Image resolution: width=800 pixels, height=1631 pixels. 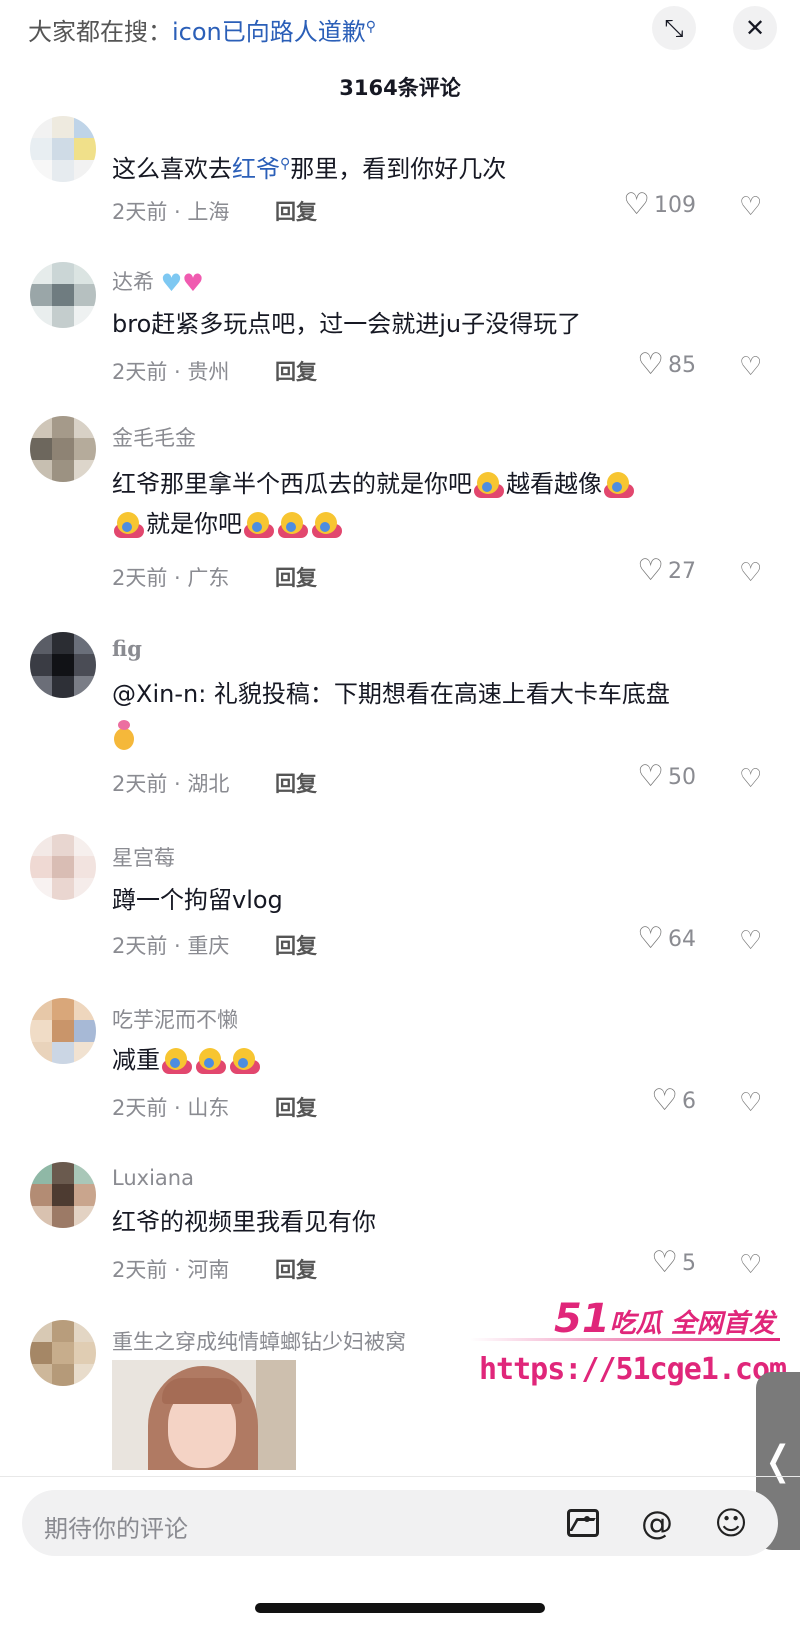 I want to click on emoji-button: ☺, so click(x=731, y=1523).